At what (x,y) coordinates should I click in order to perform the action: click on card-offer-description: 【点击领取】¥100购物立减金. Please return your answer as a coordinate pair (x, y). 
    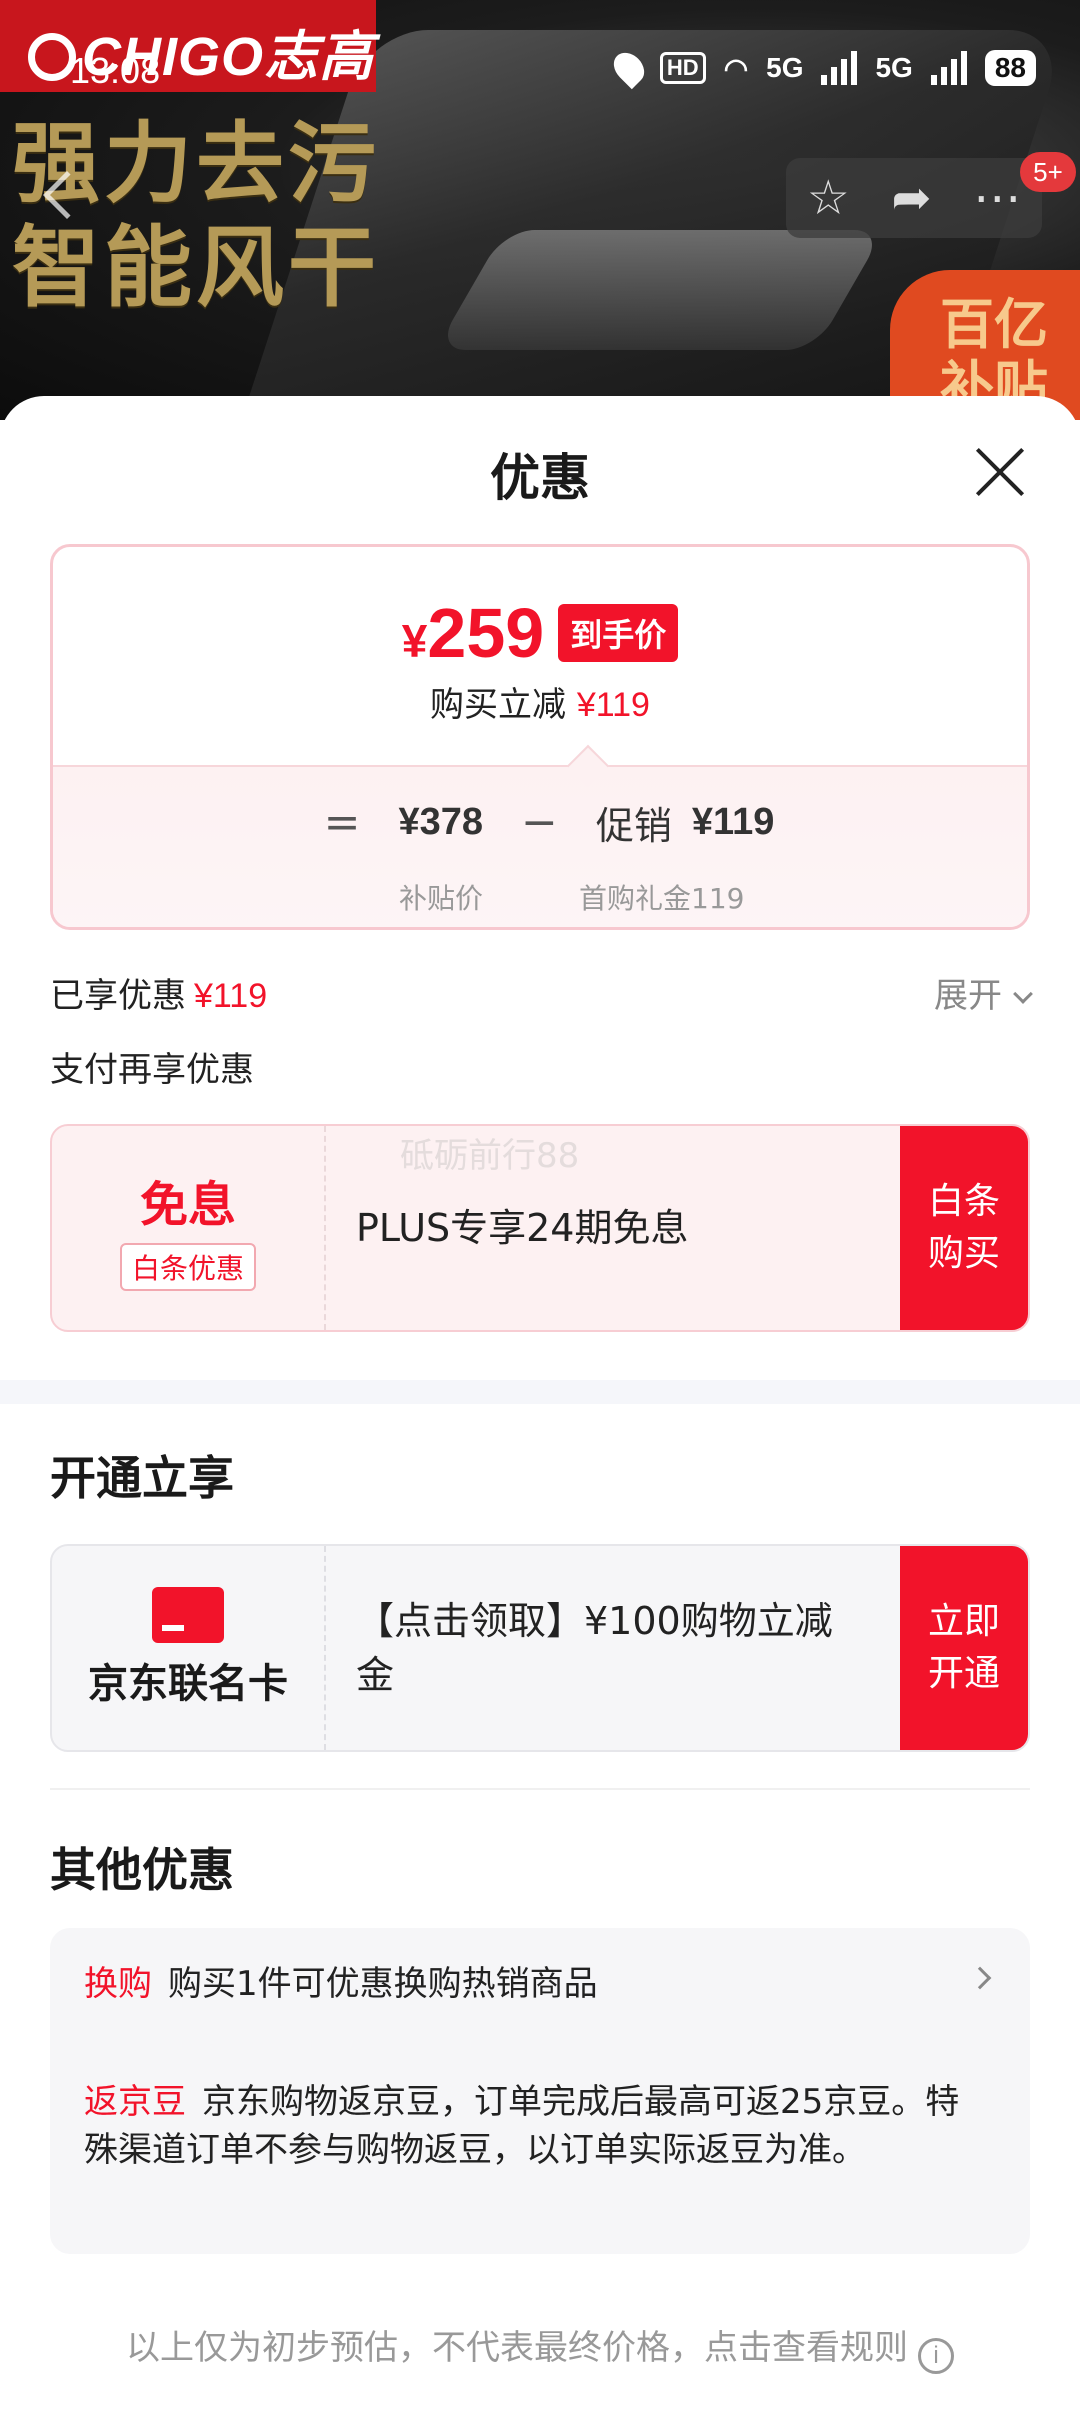
    Looking at the image, I should click on (594, 1648).